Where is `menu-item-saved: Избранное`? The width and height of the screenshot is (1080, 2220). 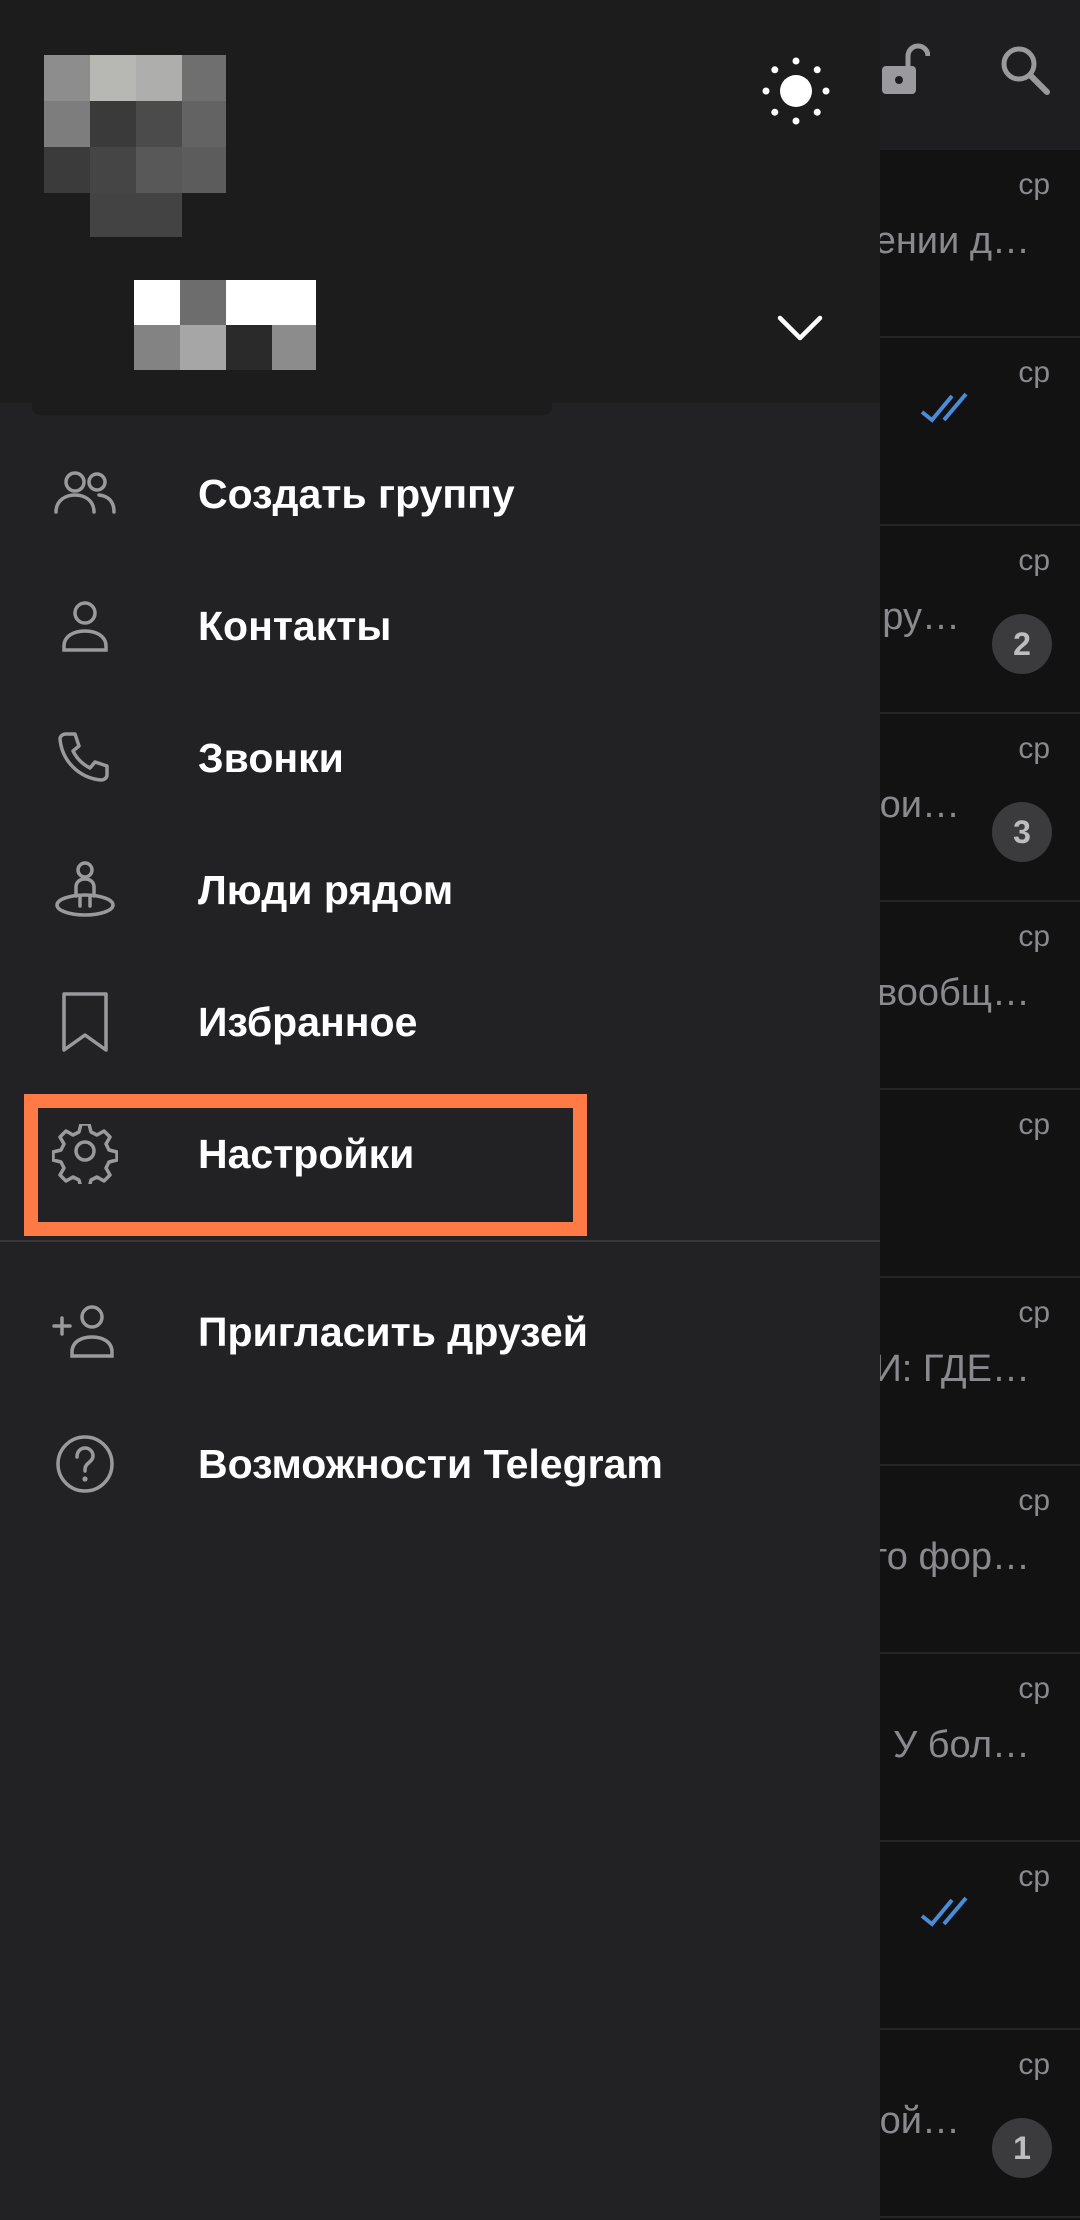 menu-item-saved: Избранное is located at coordinates (440, 1022).